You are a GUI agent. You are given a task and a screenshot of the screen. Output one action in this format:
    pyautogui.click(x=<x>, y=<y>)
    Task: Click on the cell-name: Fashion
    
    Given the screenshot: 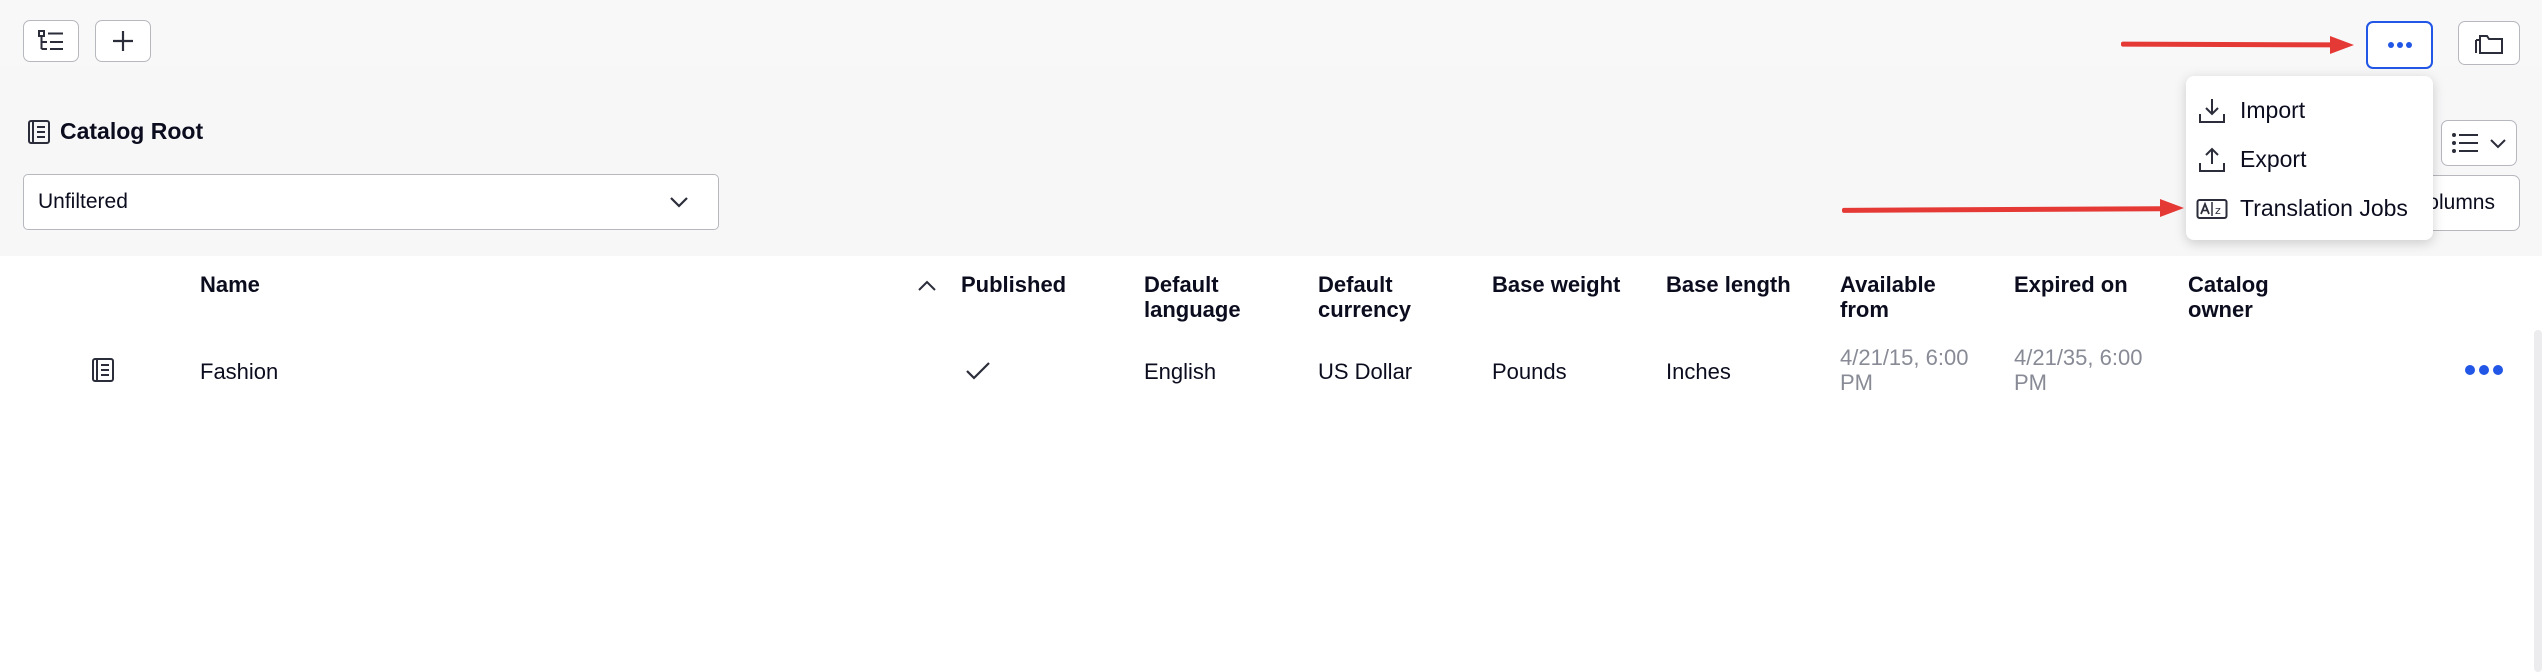 What is the action you would take?
    pyautogui.click(x=239, y=371)
    